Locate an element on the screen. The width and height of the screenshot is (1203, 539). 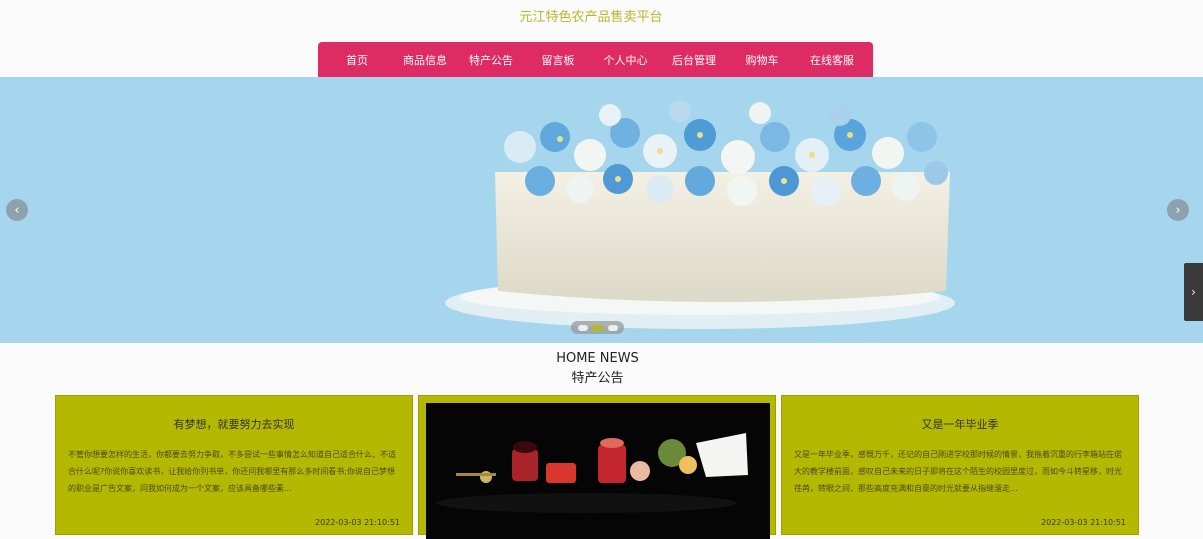
section-heading-cn: 特产公告 is located at coordinates (597, 378).